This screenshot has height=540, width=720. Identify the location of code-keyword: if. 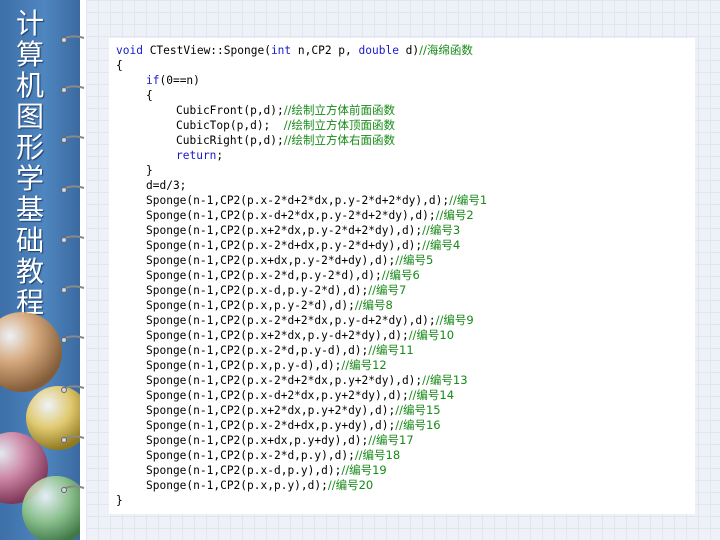
(153, 80).